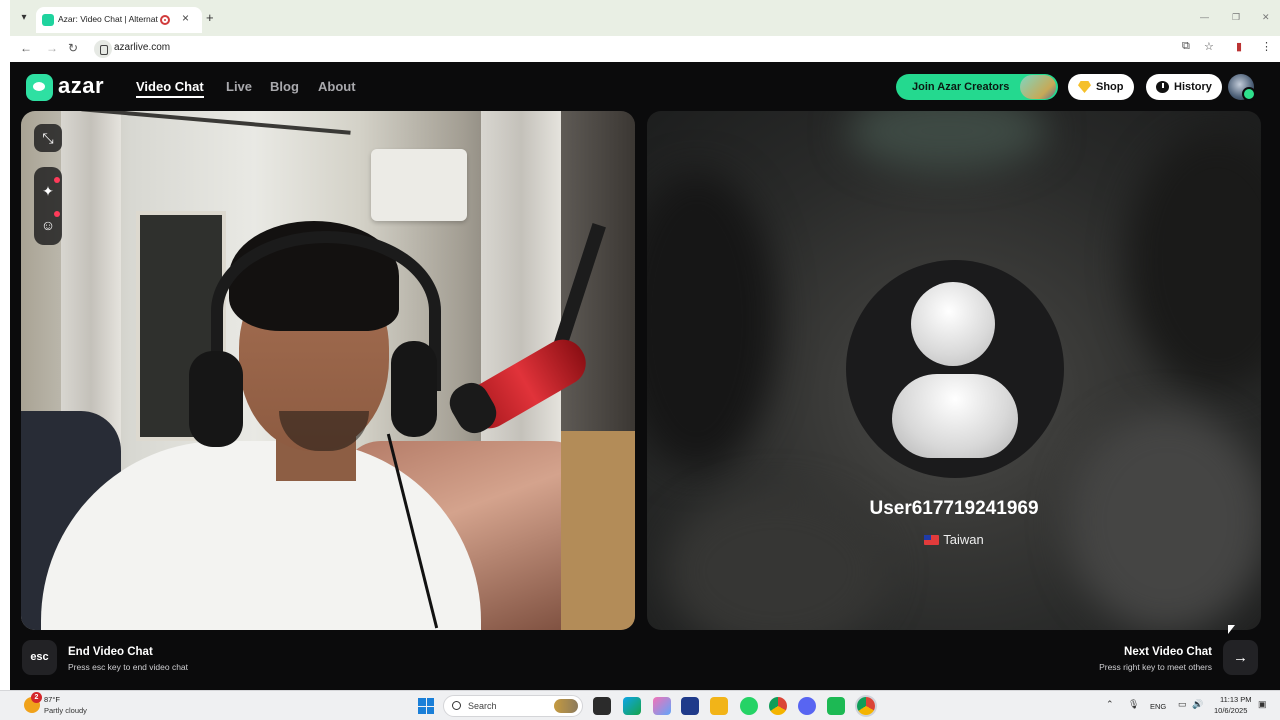 The width and height of the screenshot is (1280, 720). What do you see at coordinates (1182, 704) in the screenshot?
I see `network-icon: ▭` at bounding box center [1182, 704].